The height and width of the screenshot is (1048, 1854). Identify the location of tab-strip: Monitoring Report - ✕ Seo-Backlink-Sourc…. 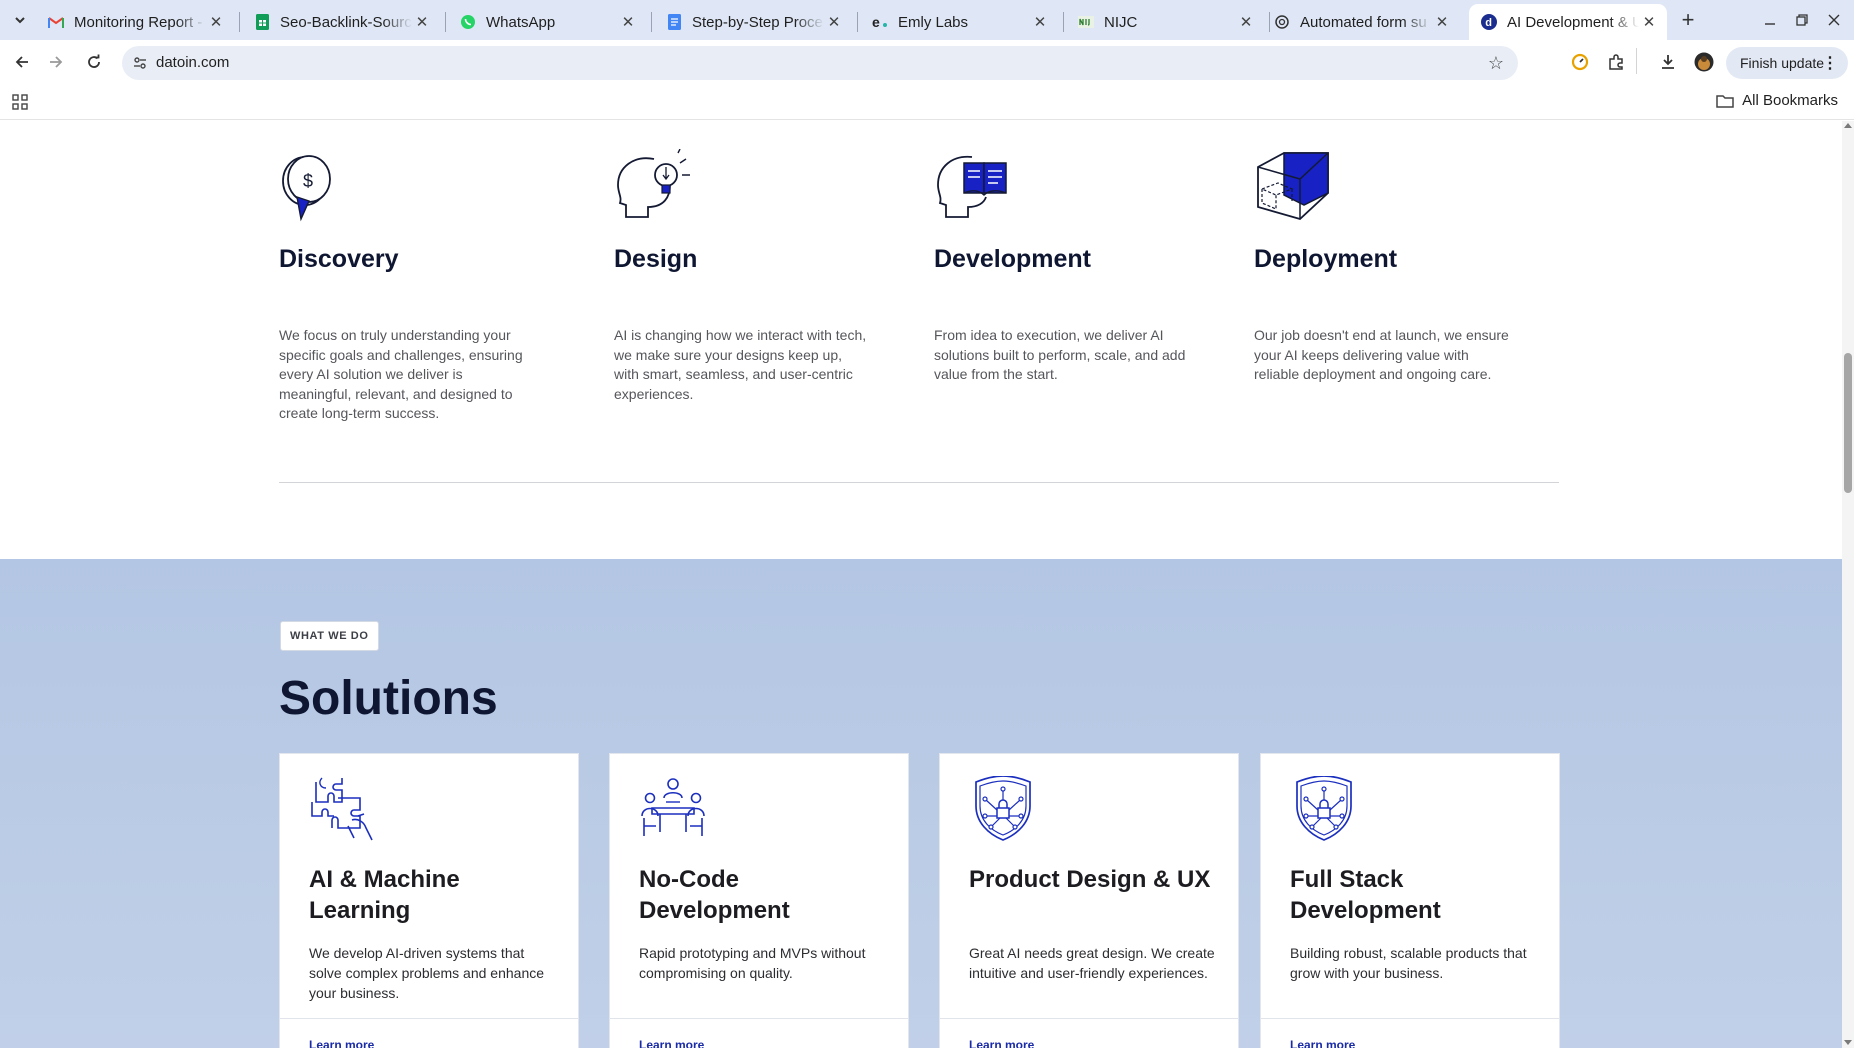
(927, 20).